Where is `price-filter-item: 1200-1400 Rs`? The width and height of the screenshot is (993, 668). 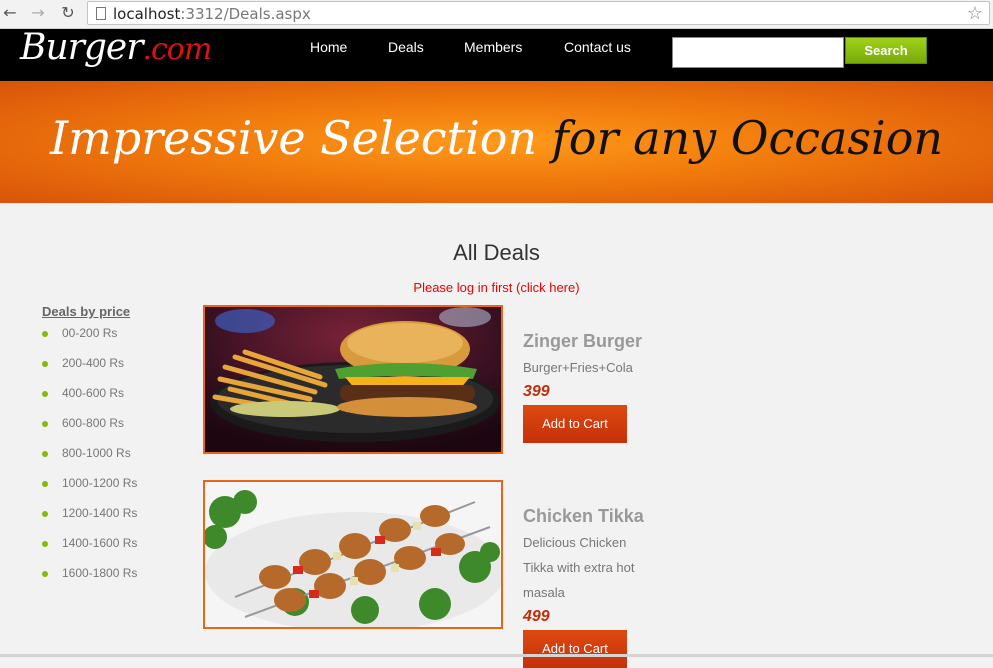 price-filter-item: 1200-1400 Rs is located at coordinates (89, 518).